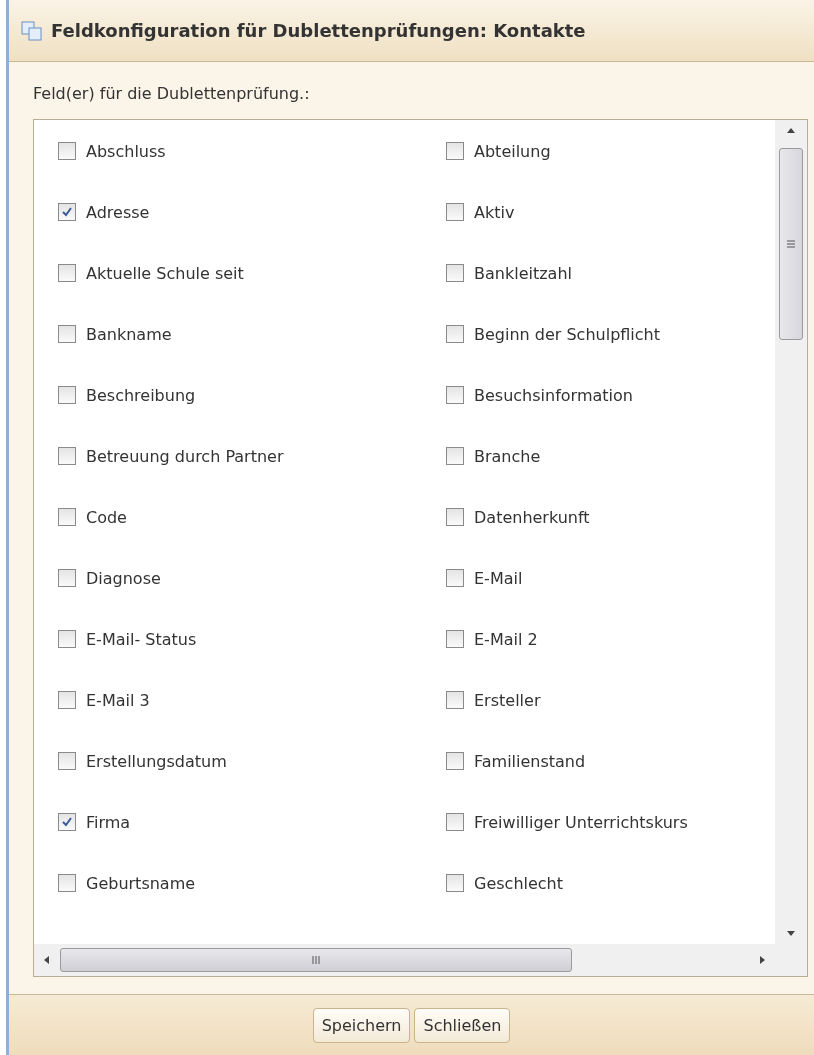 Image resolution: width=814 pixels, height=1055 pixels. What do you see at coordinates (494, 212) in the screenshot?
I see `checkbox-label: Aktiv` at bounding box center [494, 212].